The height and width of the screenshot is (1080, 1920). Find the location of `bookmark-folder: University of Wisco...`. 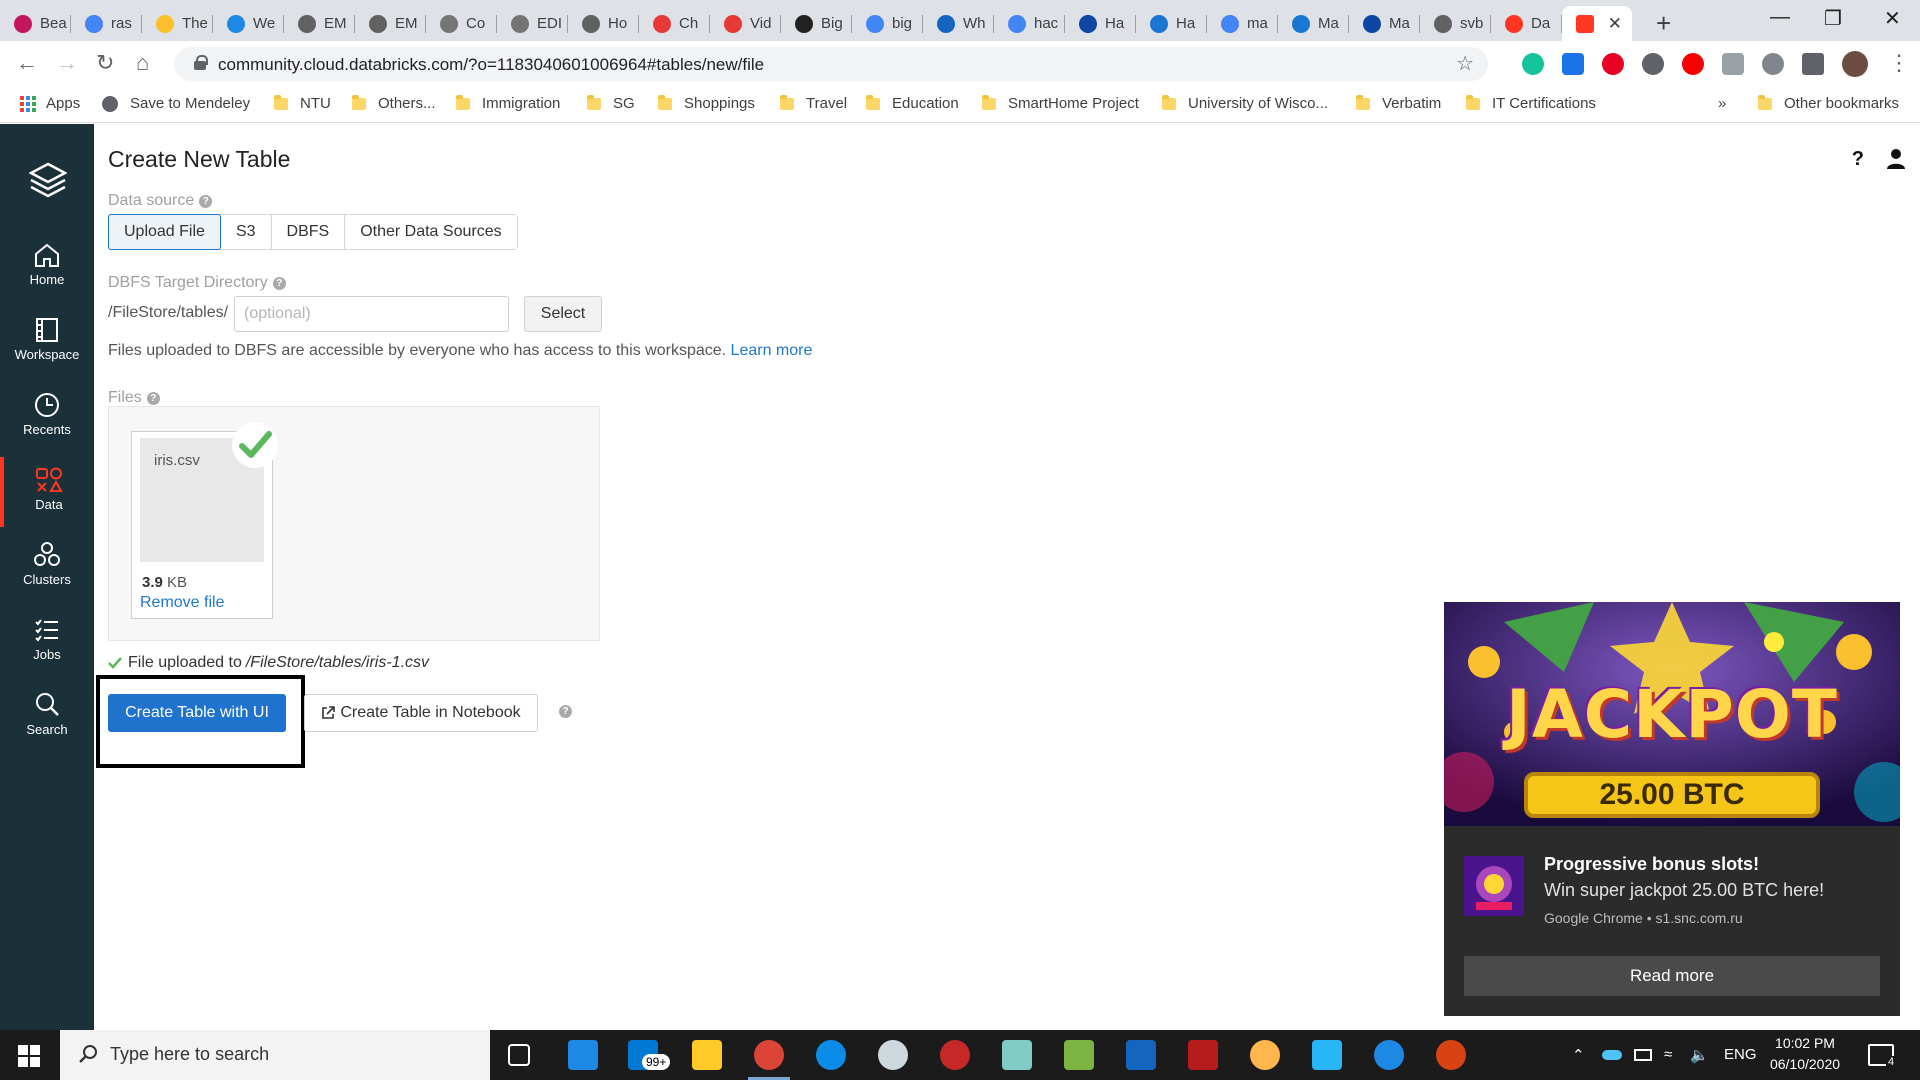

bookmark-folder: University of Wisco... is located at coordinates (1245, 103).